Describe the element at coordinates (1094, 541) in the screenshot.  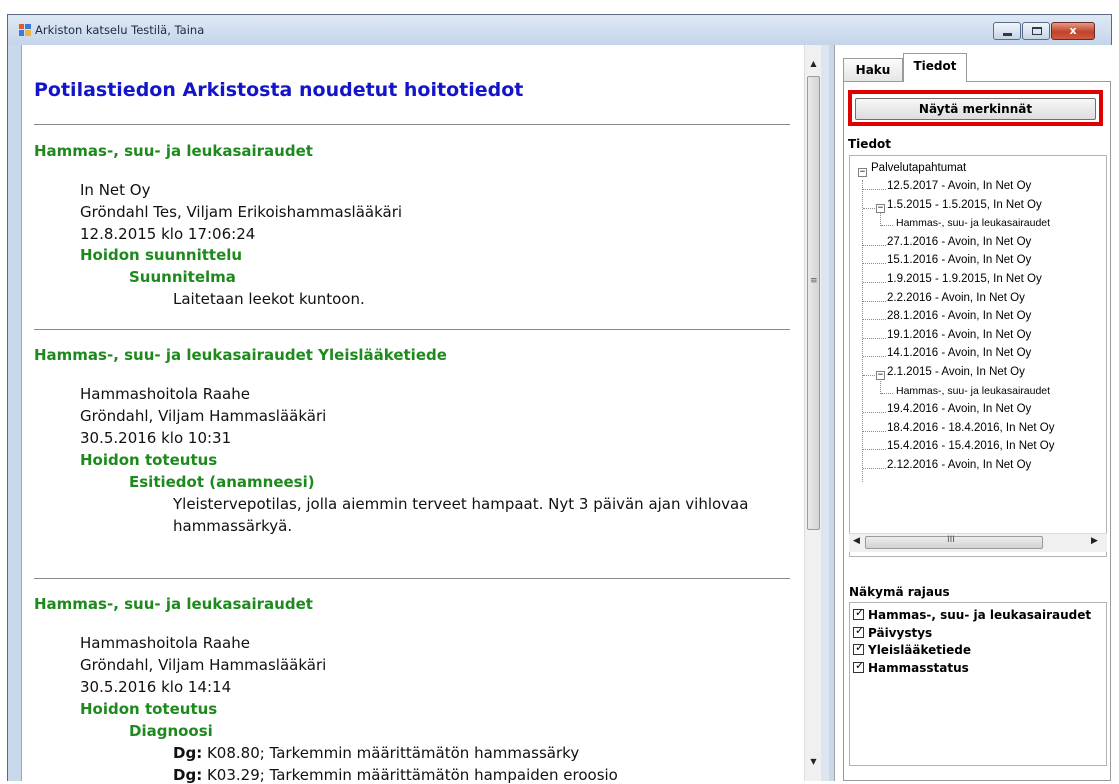
I see `scroll-right-icon: ▶` at that location.